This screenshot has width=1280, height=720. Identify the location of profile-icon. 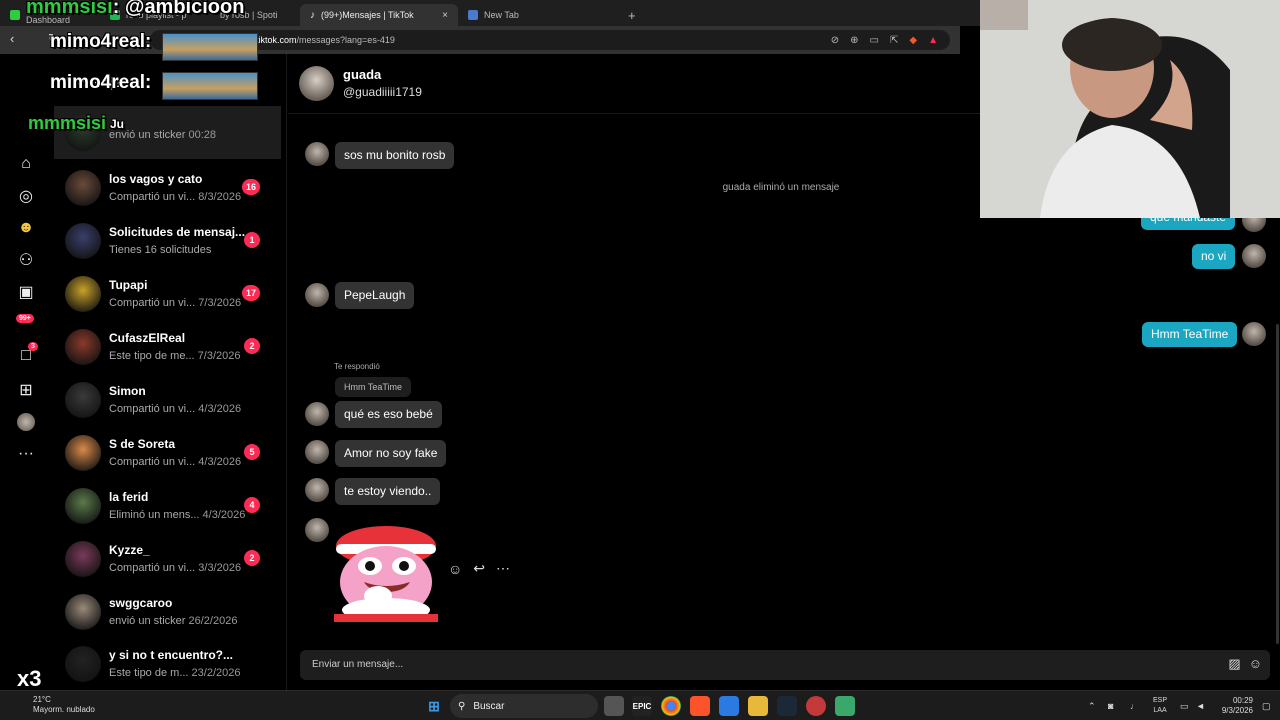
(26, 422).